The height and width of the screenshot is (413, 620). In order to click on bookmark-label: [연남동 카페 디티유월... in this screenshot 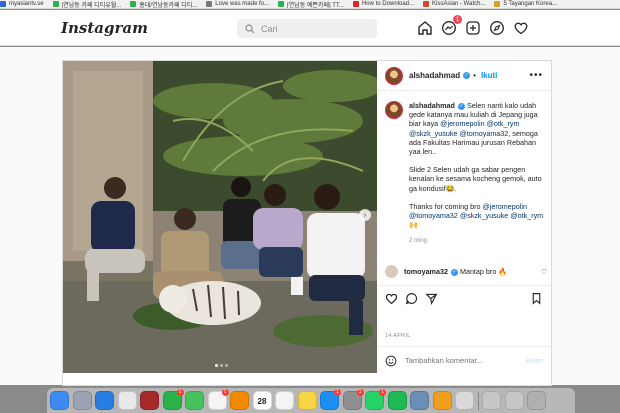, I will do `click(91, 5)`.